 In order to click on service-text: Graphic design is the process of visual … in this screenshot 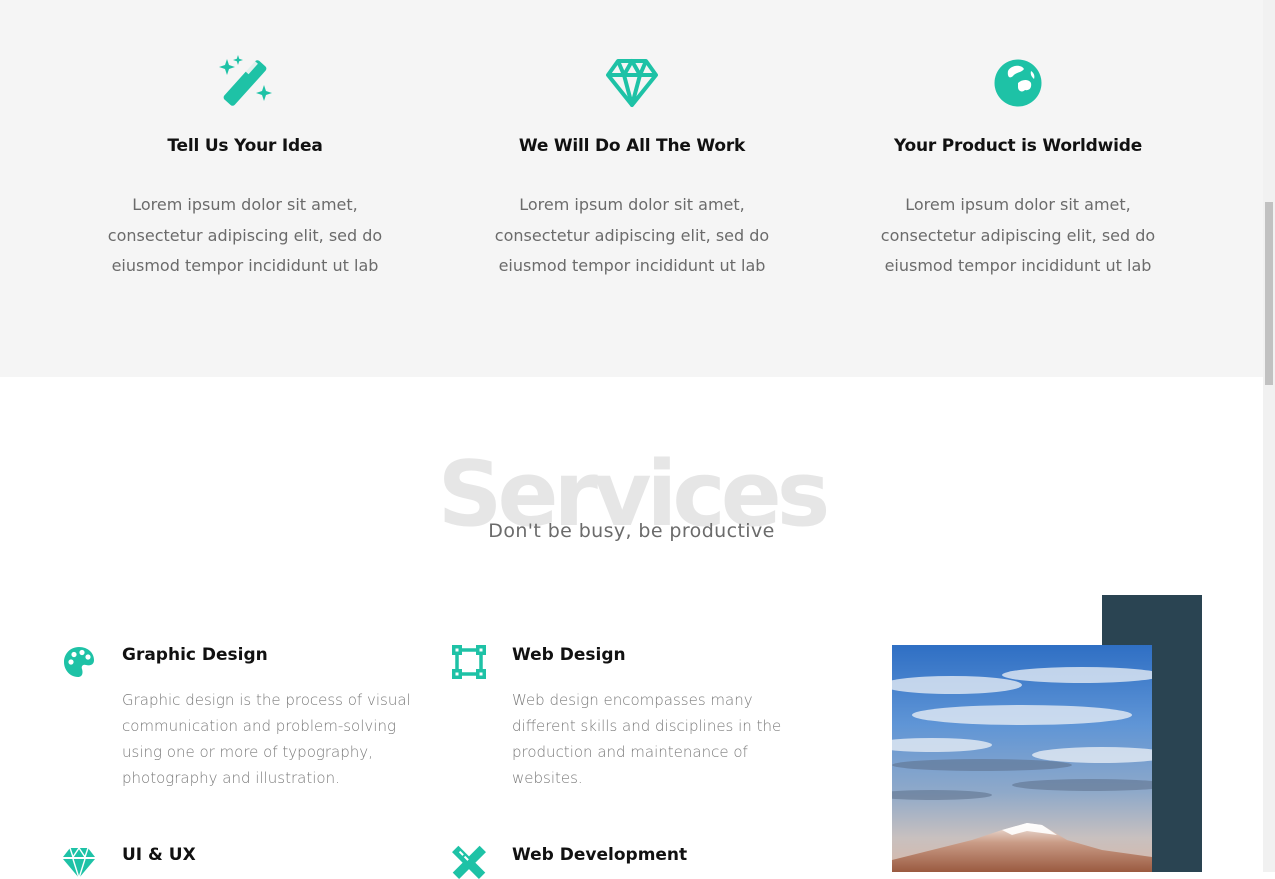, I will do `click(266, 739)`.